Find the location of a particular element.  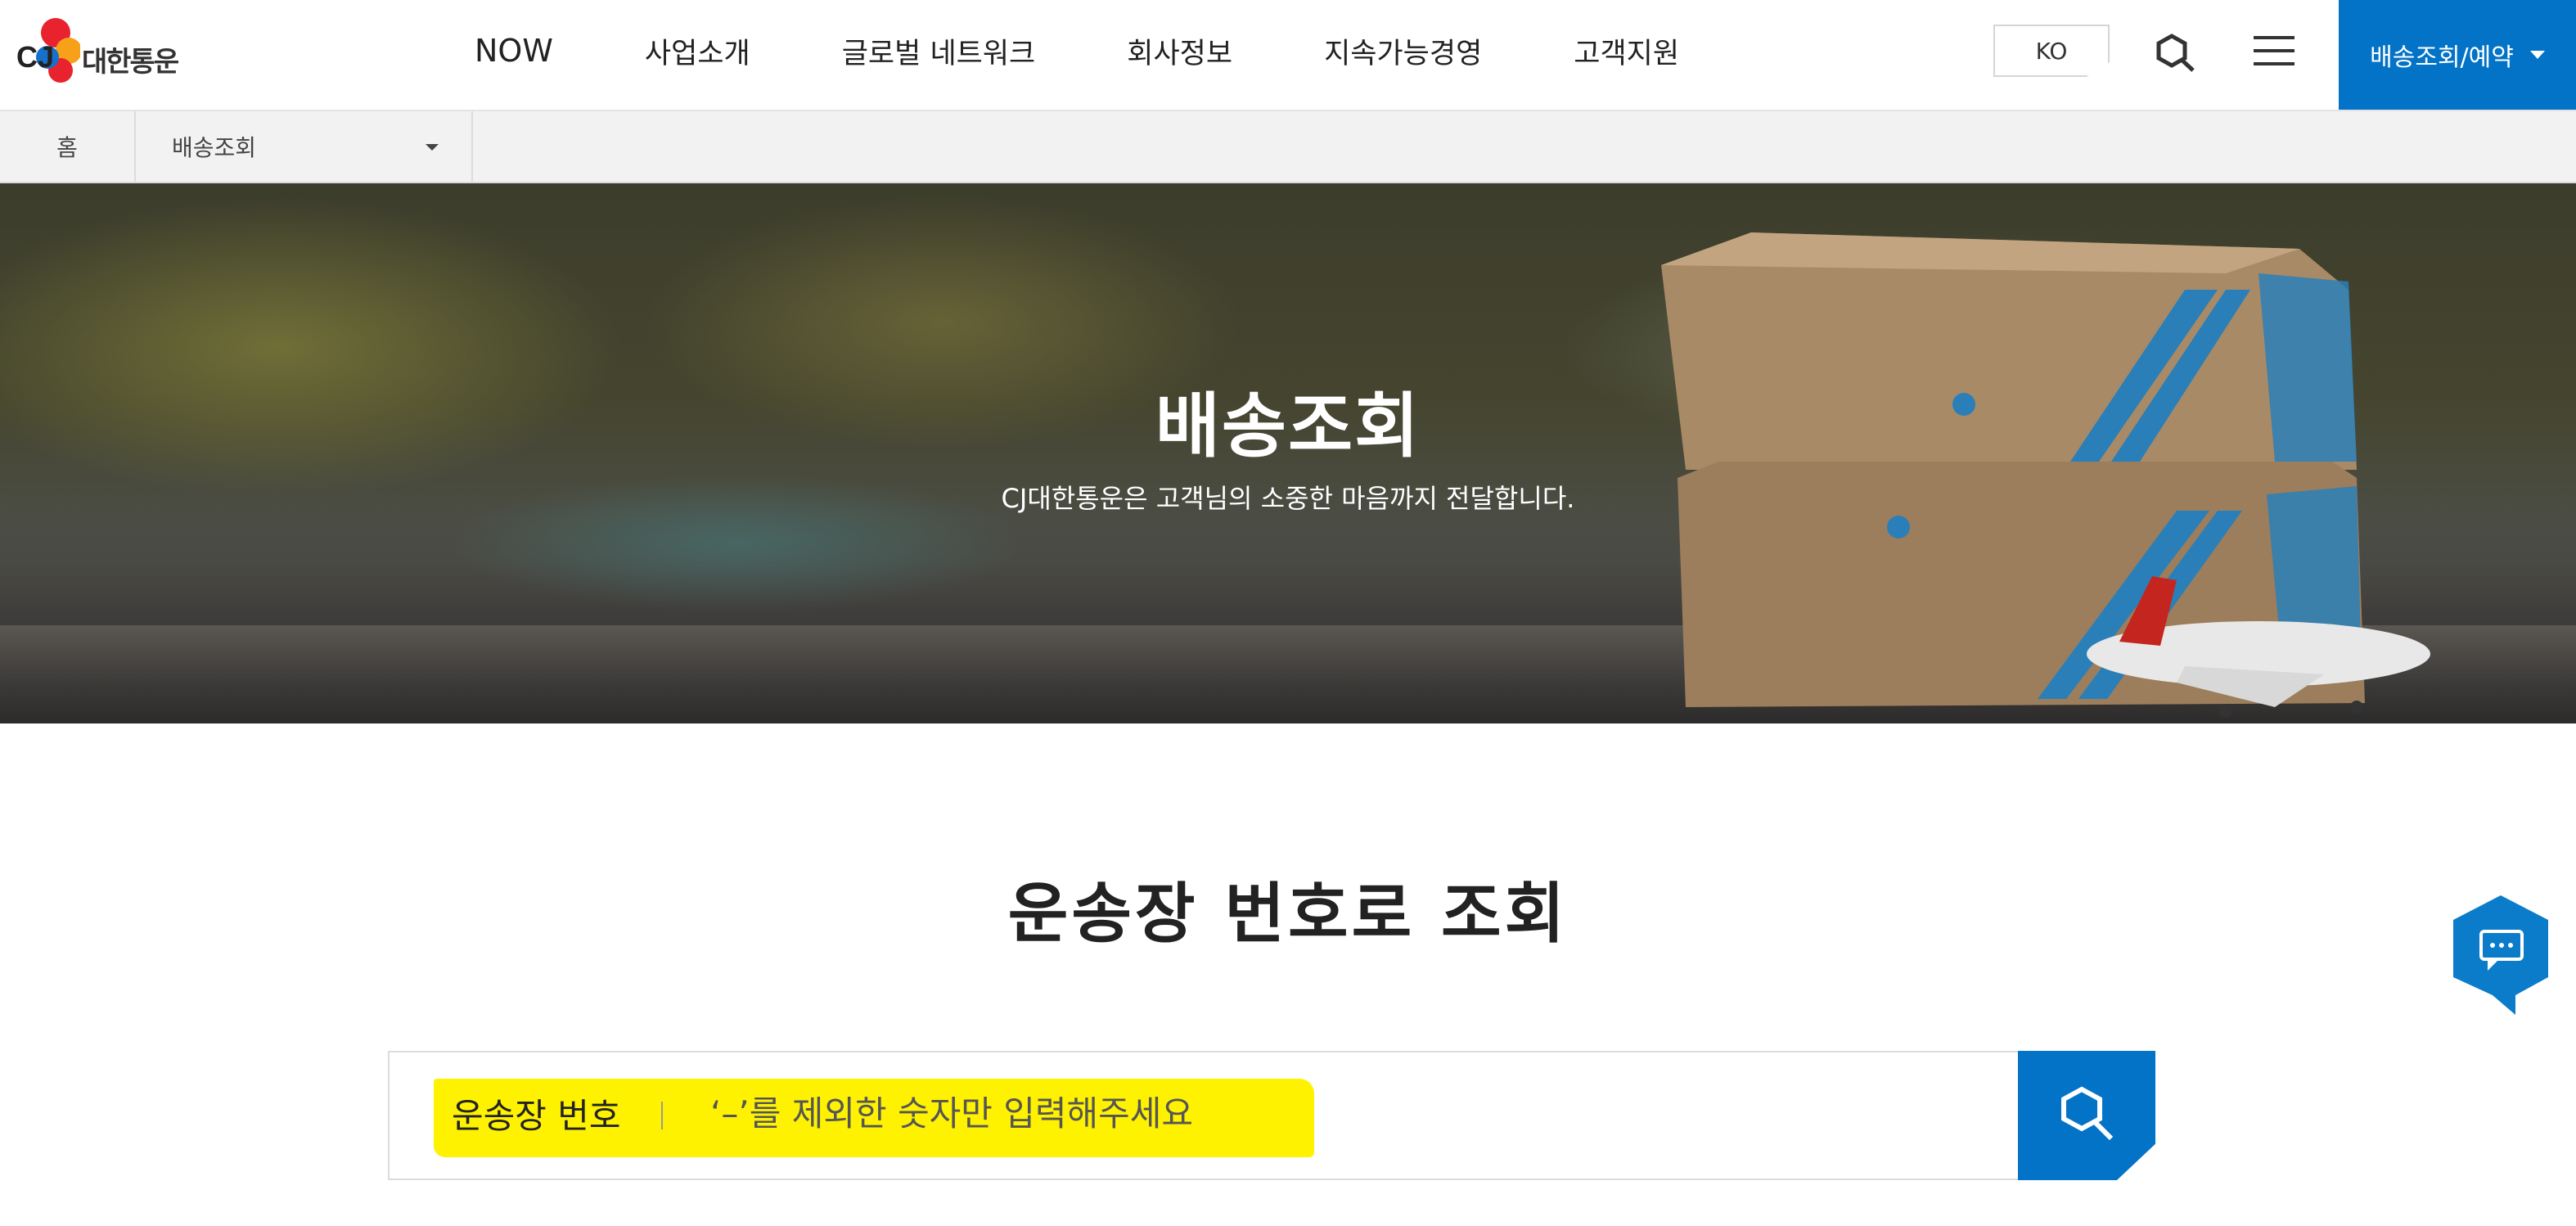

breadcrumb: 홈 배송조회 is located at coordinates (1288, 147).